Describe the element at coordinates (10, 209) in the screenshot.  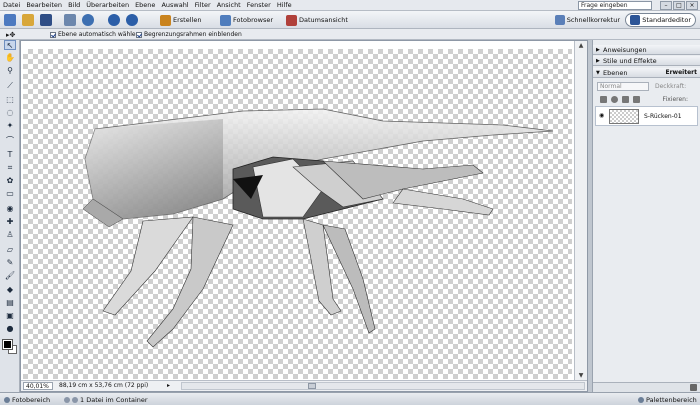
I see `red-eye-tool-icon: ◉` at that location.